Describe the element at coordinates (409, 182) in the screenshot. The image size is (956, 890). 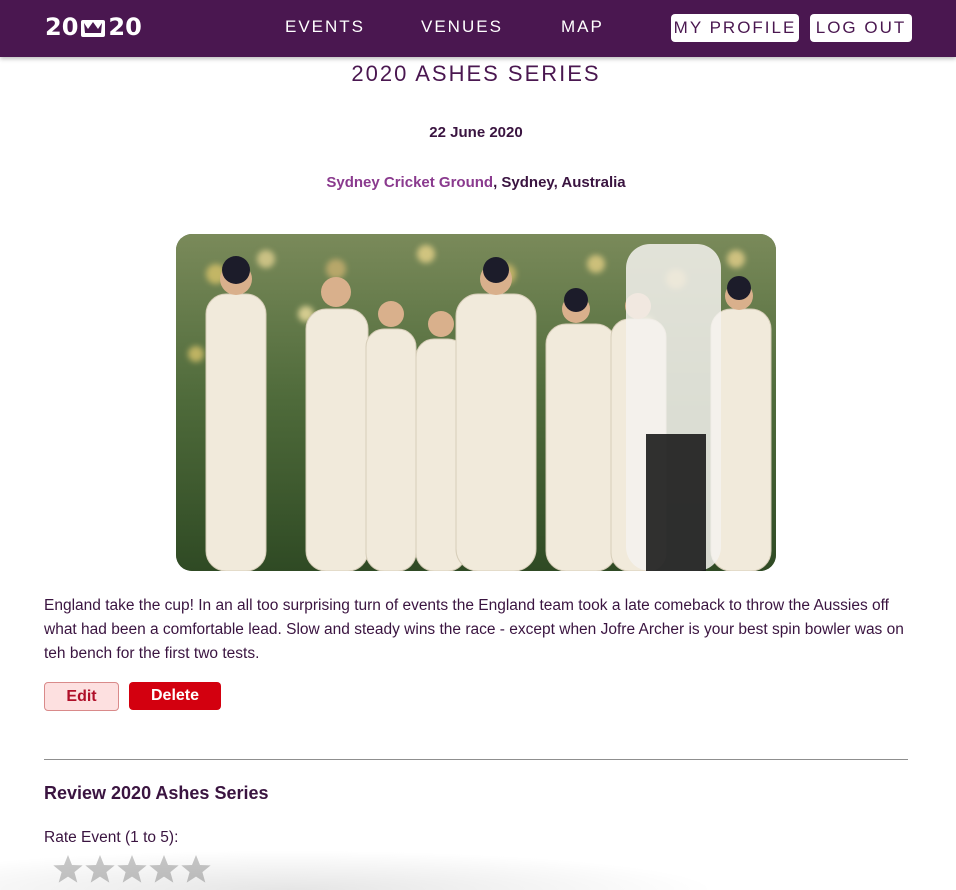
I see `venue-link: Sydney Cricket Ground` at that location.